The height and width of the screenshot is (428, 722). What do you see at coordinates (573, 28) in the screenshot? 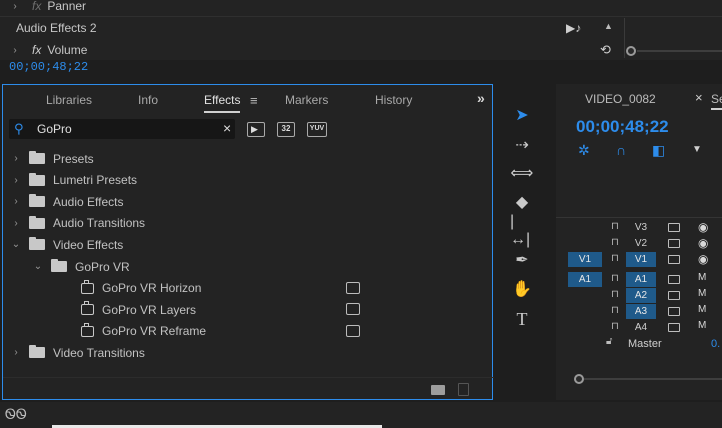
I see `play-audio-icon: ▶♪` at bounding box center [573, 28].